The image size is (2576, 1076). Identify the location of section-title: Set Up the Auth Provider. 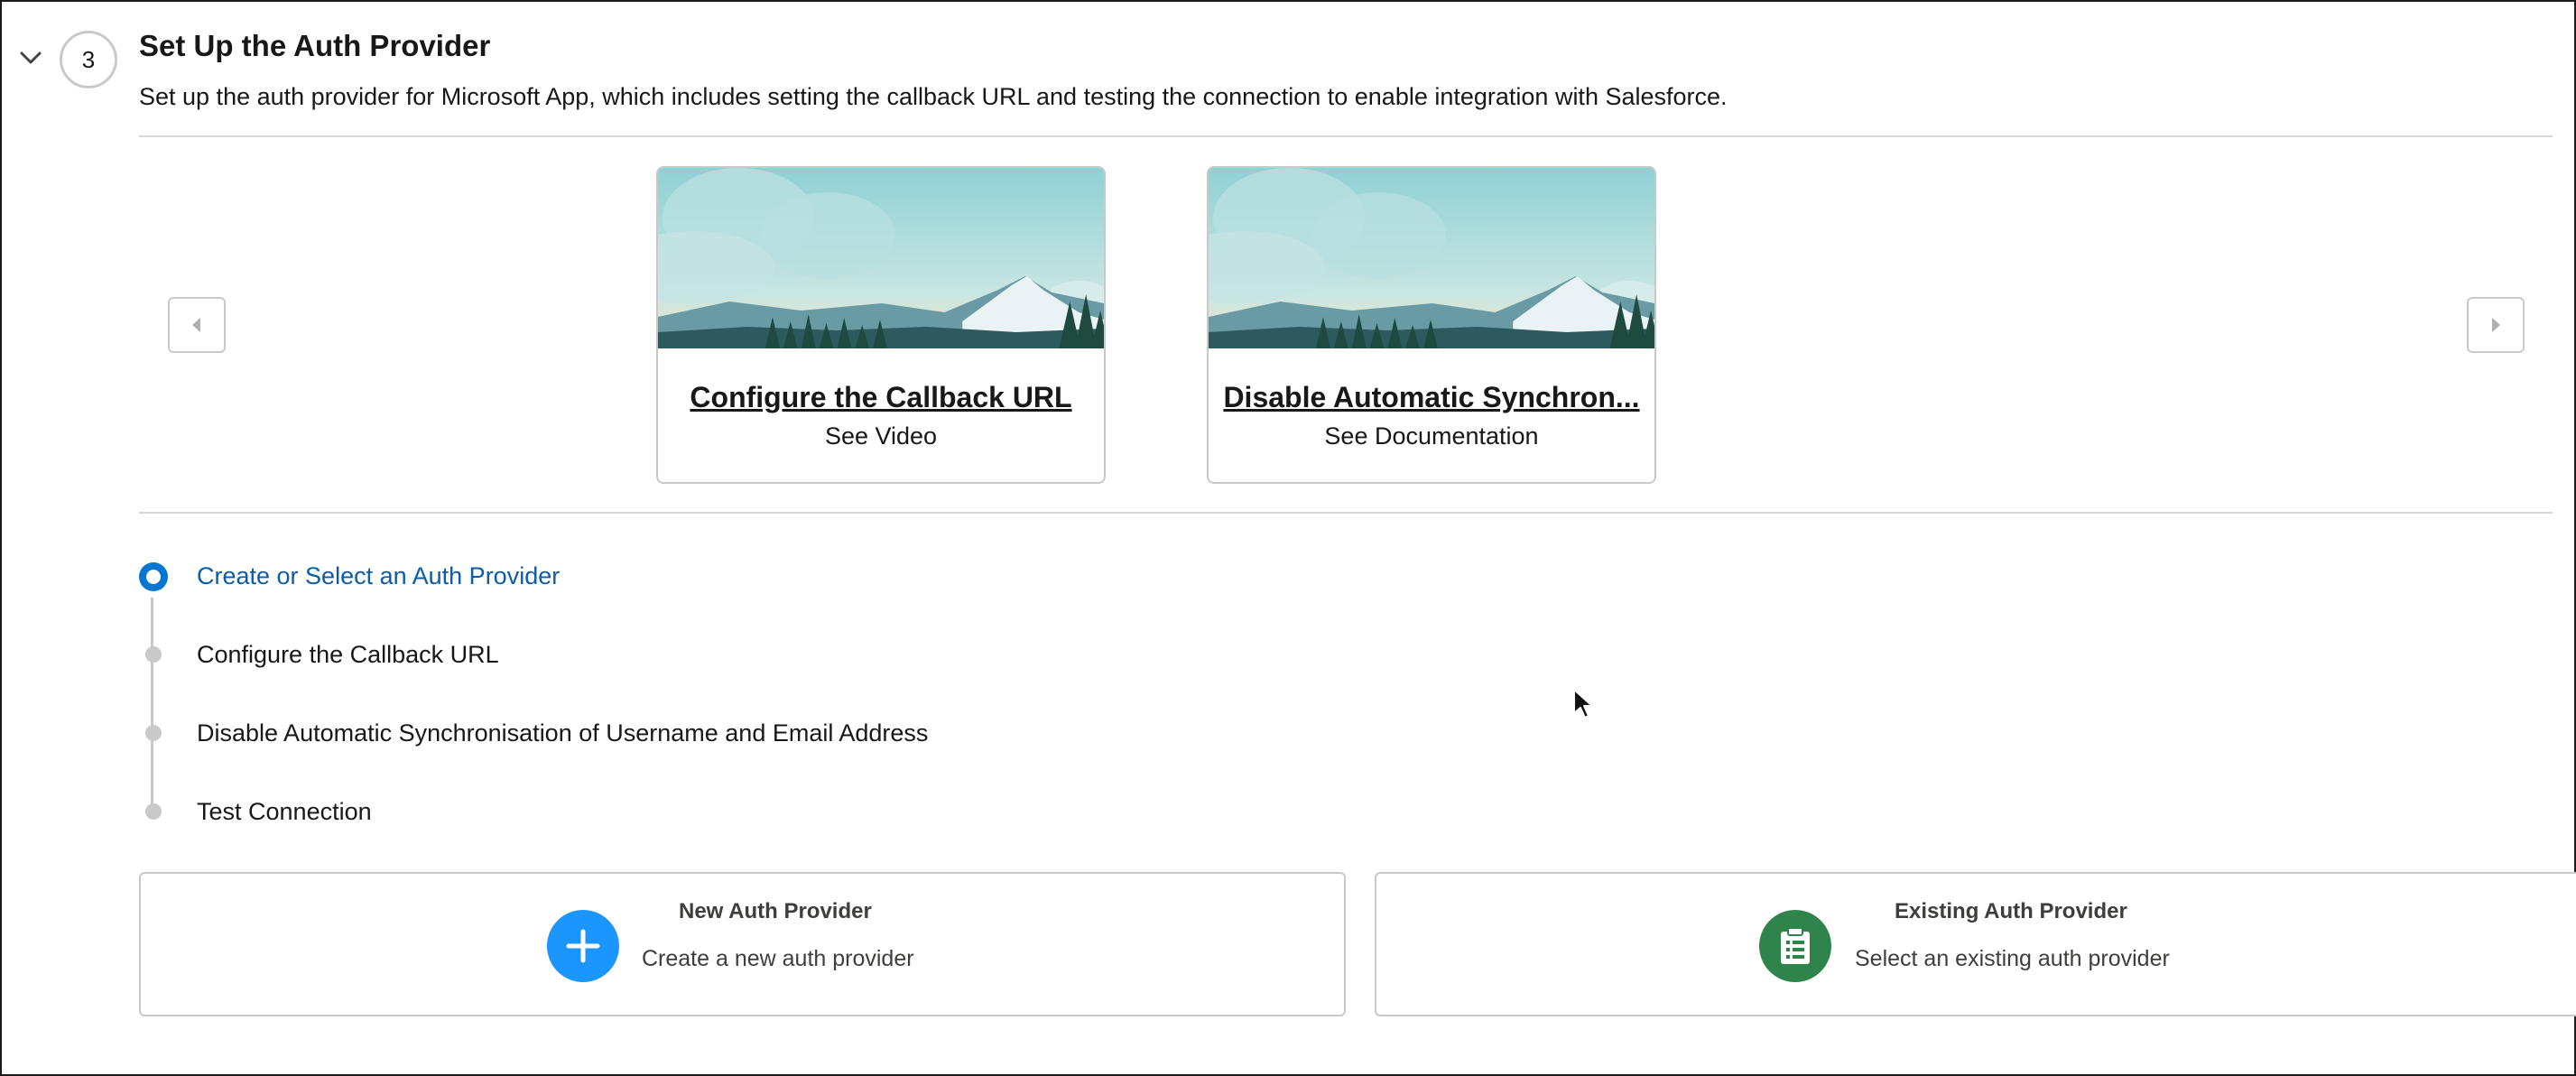
(315, 45).